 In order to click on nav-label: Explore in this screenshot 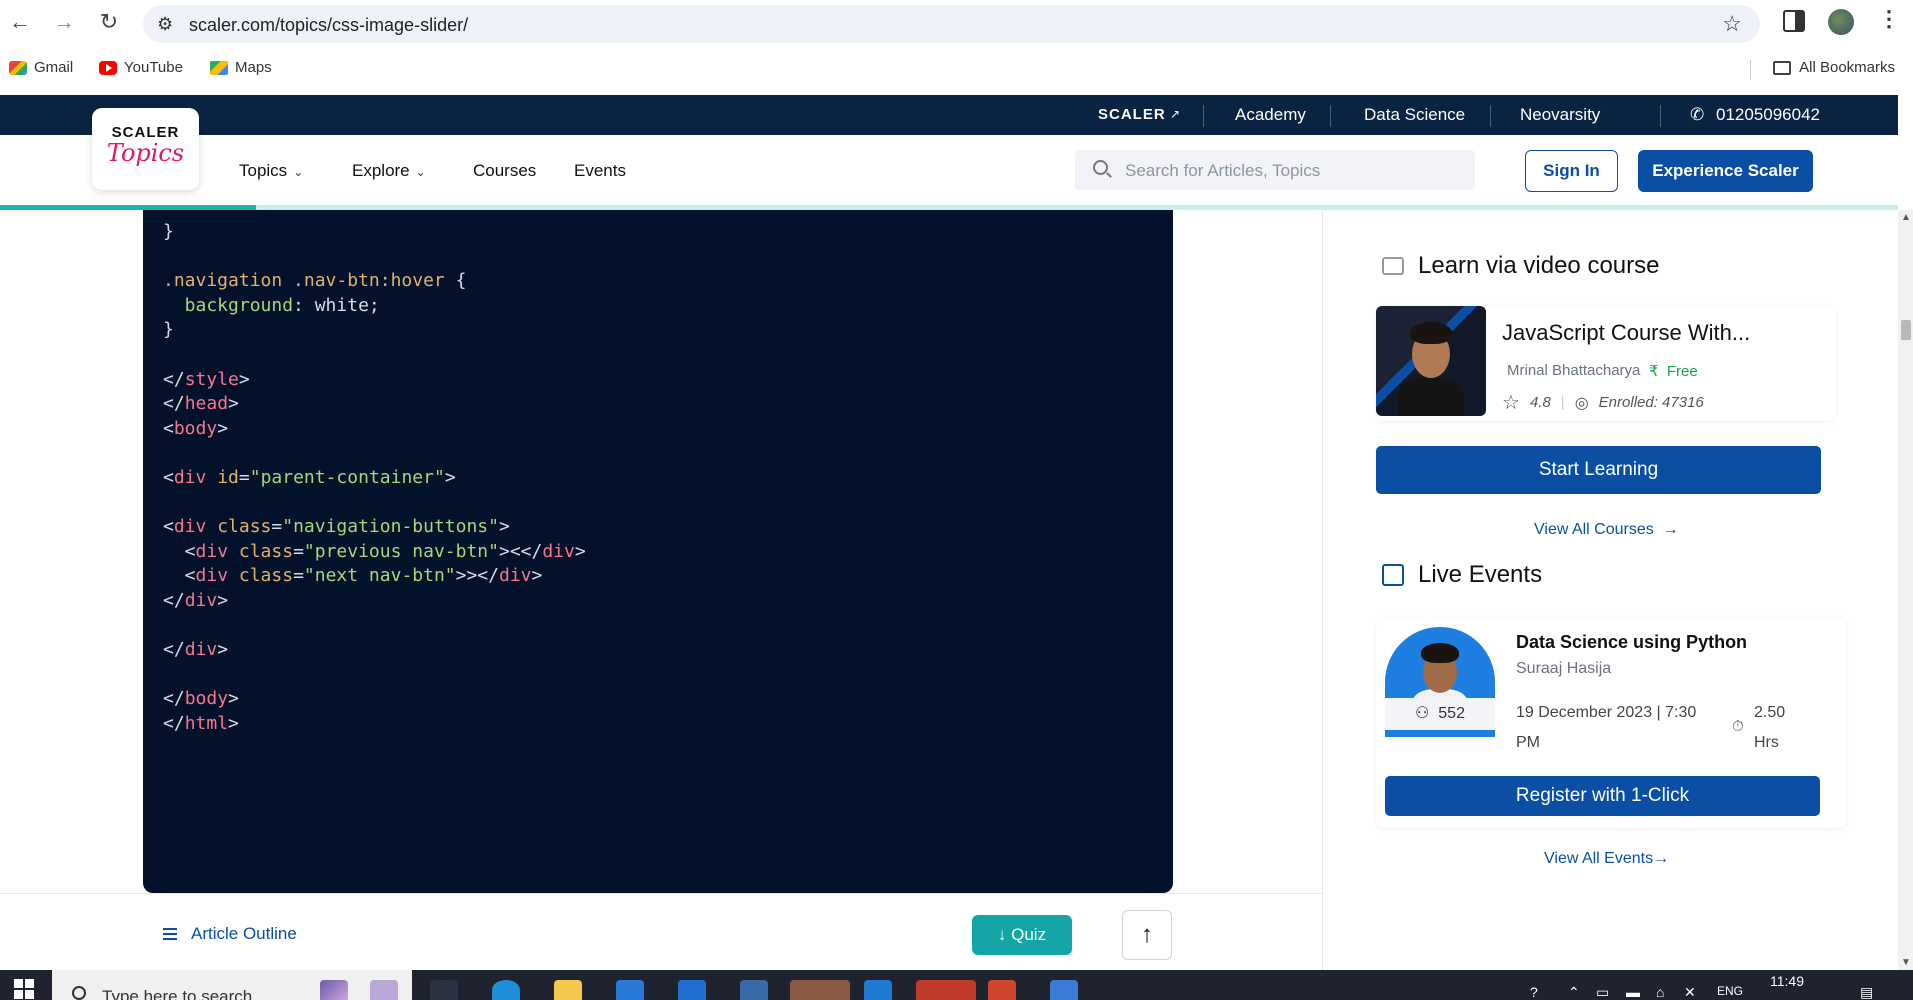, I will do `click(381, 170)`.